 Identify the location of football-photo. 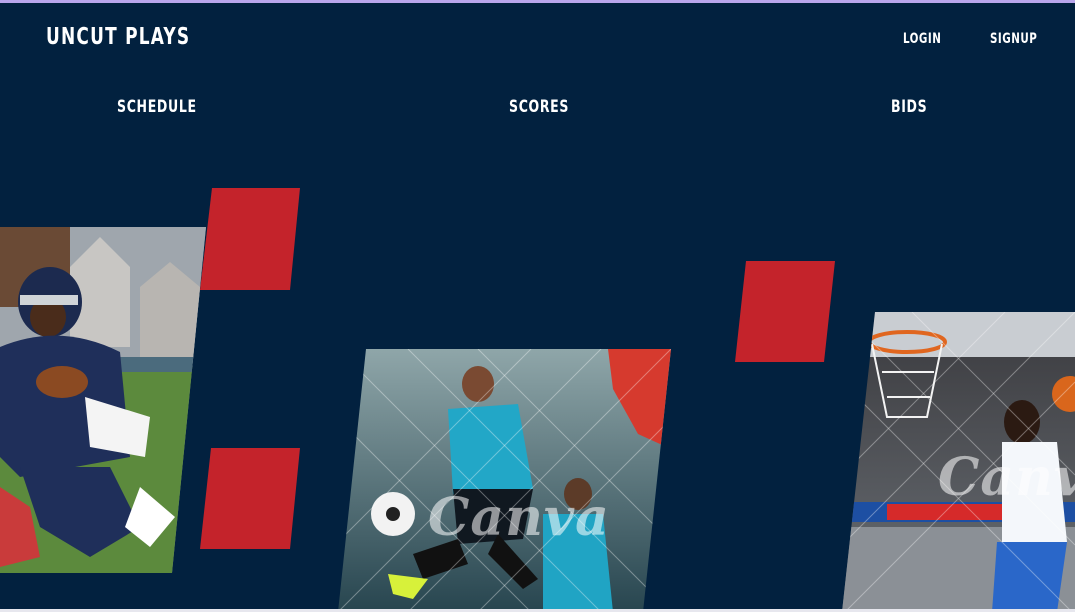
(103, 400).